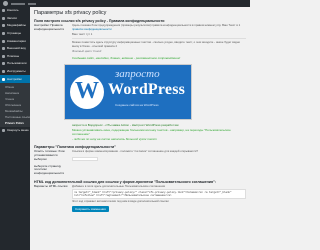 This screenshot has width=320, height=250. I want to click on sidebar-item-label: Страницы, so click(14, 34).